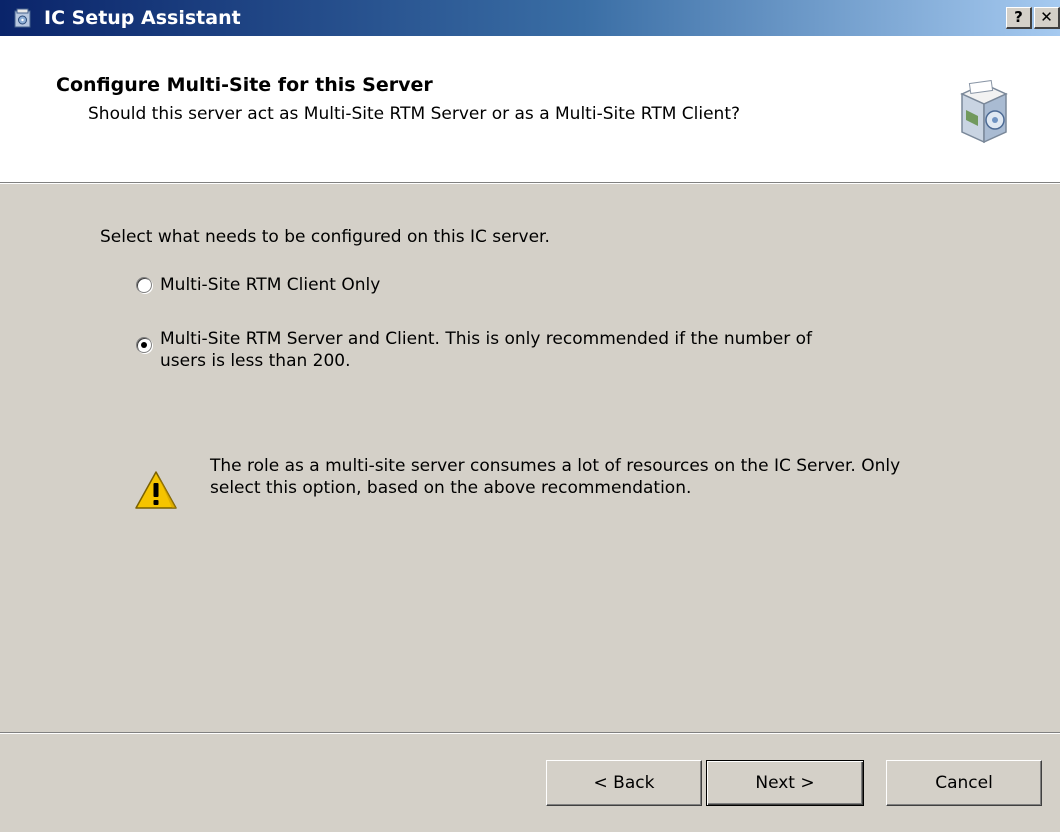 This screenshot has width=1060, height=832. I want to click on next-button: Next >, so click(785, 783).